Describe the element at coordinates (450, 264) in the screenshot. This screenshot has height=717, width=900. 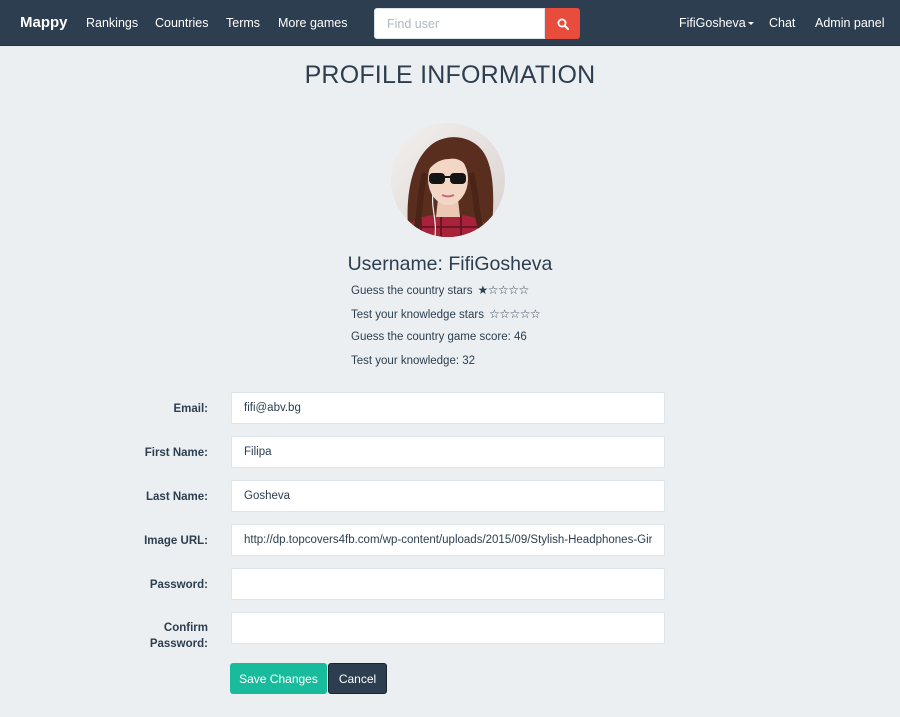
I see `username-heading: Username: FifiGosheva` at that location.